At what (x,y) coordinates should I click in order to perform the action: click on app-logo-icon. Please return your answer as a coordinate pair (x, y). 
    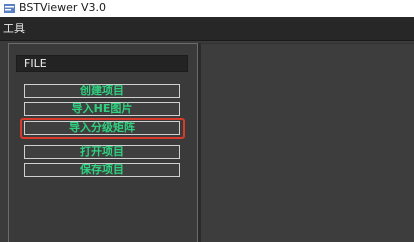
    Looking at the image, I should click on (9, 8).